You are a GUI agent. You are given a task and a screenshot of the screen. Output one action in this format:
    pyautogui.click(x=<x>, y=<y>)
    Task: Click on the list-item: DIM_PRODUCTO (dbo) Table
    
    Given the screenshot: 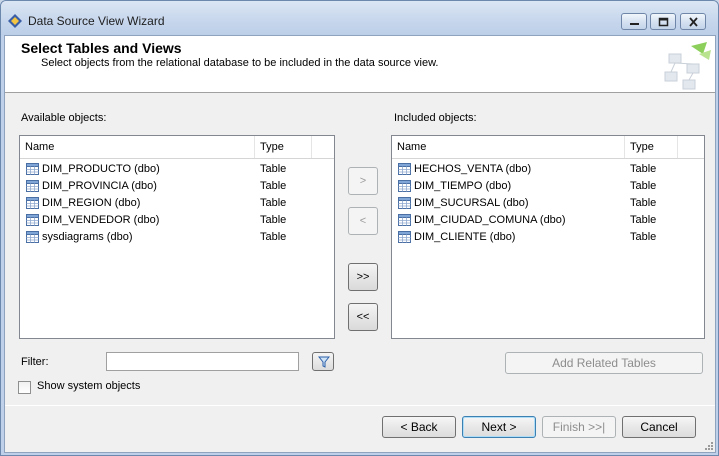 What is the action you would take?
    pyautogui.click(x=177, y=169)
    